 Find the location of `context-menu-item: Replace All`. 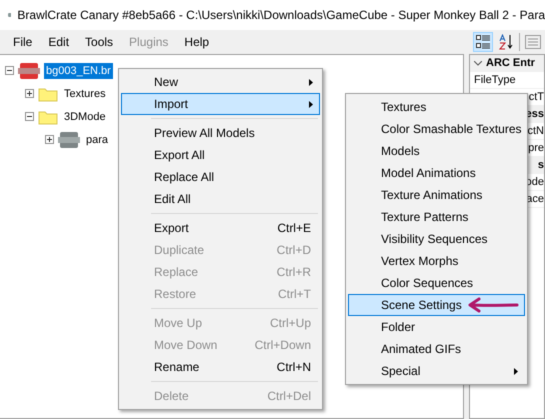

context-menu-item: Replace All is located at coordinates (220, 177).